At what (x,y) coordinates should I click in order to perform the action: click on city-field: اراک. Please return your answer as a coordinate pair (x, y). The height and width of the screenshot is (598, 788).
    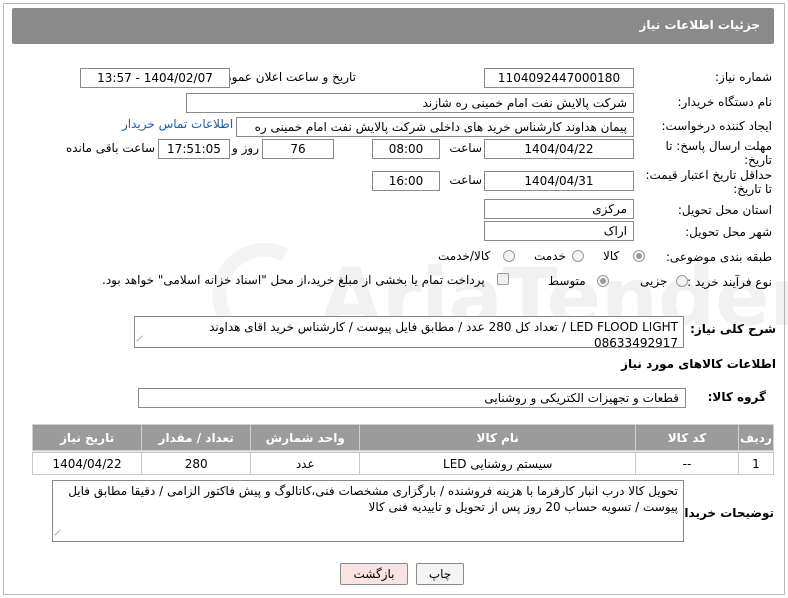
    Looking at the image, I should click on (559, 231).